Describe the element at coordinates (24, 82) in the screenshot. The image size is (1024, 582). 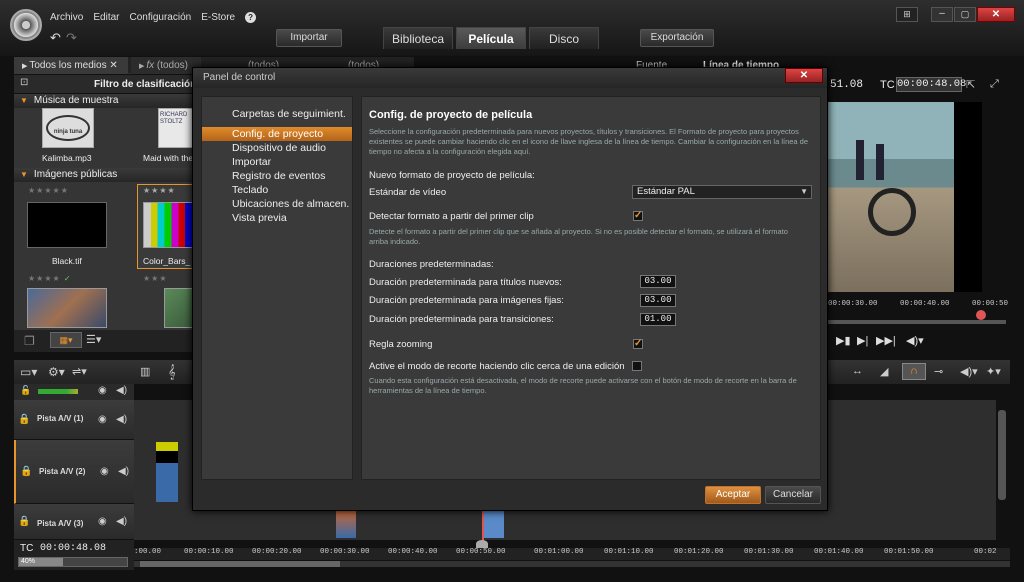
I see `pin-icon: ⊡` at that location.